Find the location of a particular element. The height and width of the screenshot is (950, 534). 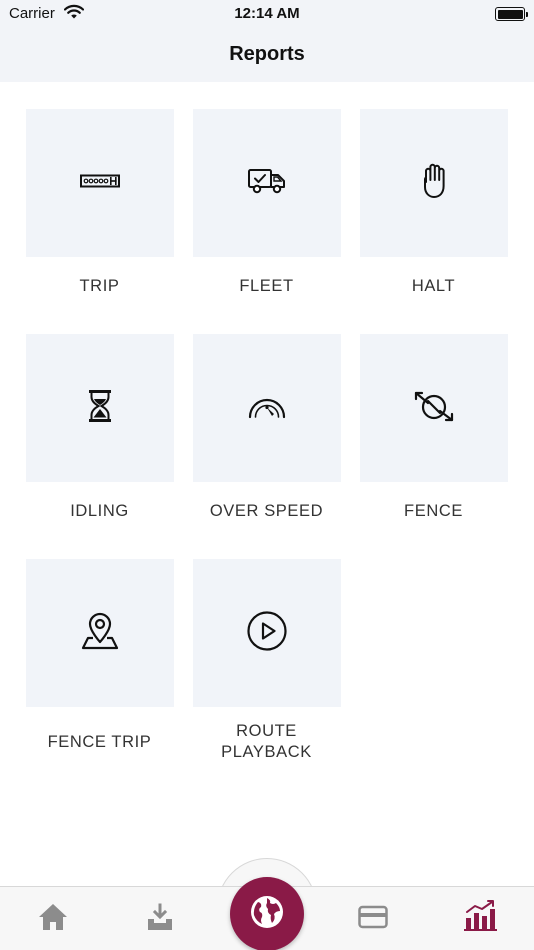

speedometer-icon is located at coordinates (267, 408).